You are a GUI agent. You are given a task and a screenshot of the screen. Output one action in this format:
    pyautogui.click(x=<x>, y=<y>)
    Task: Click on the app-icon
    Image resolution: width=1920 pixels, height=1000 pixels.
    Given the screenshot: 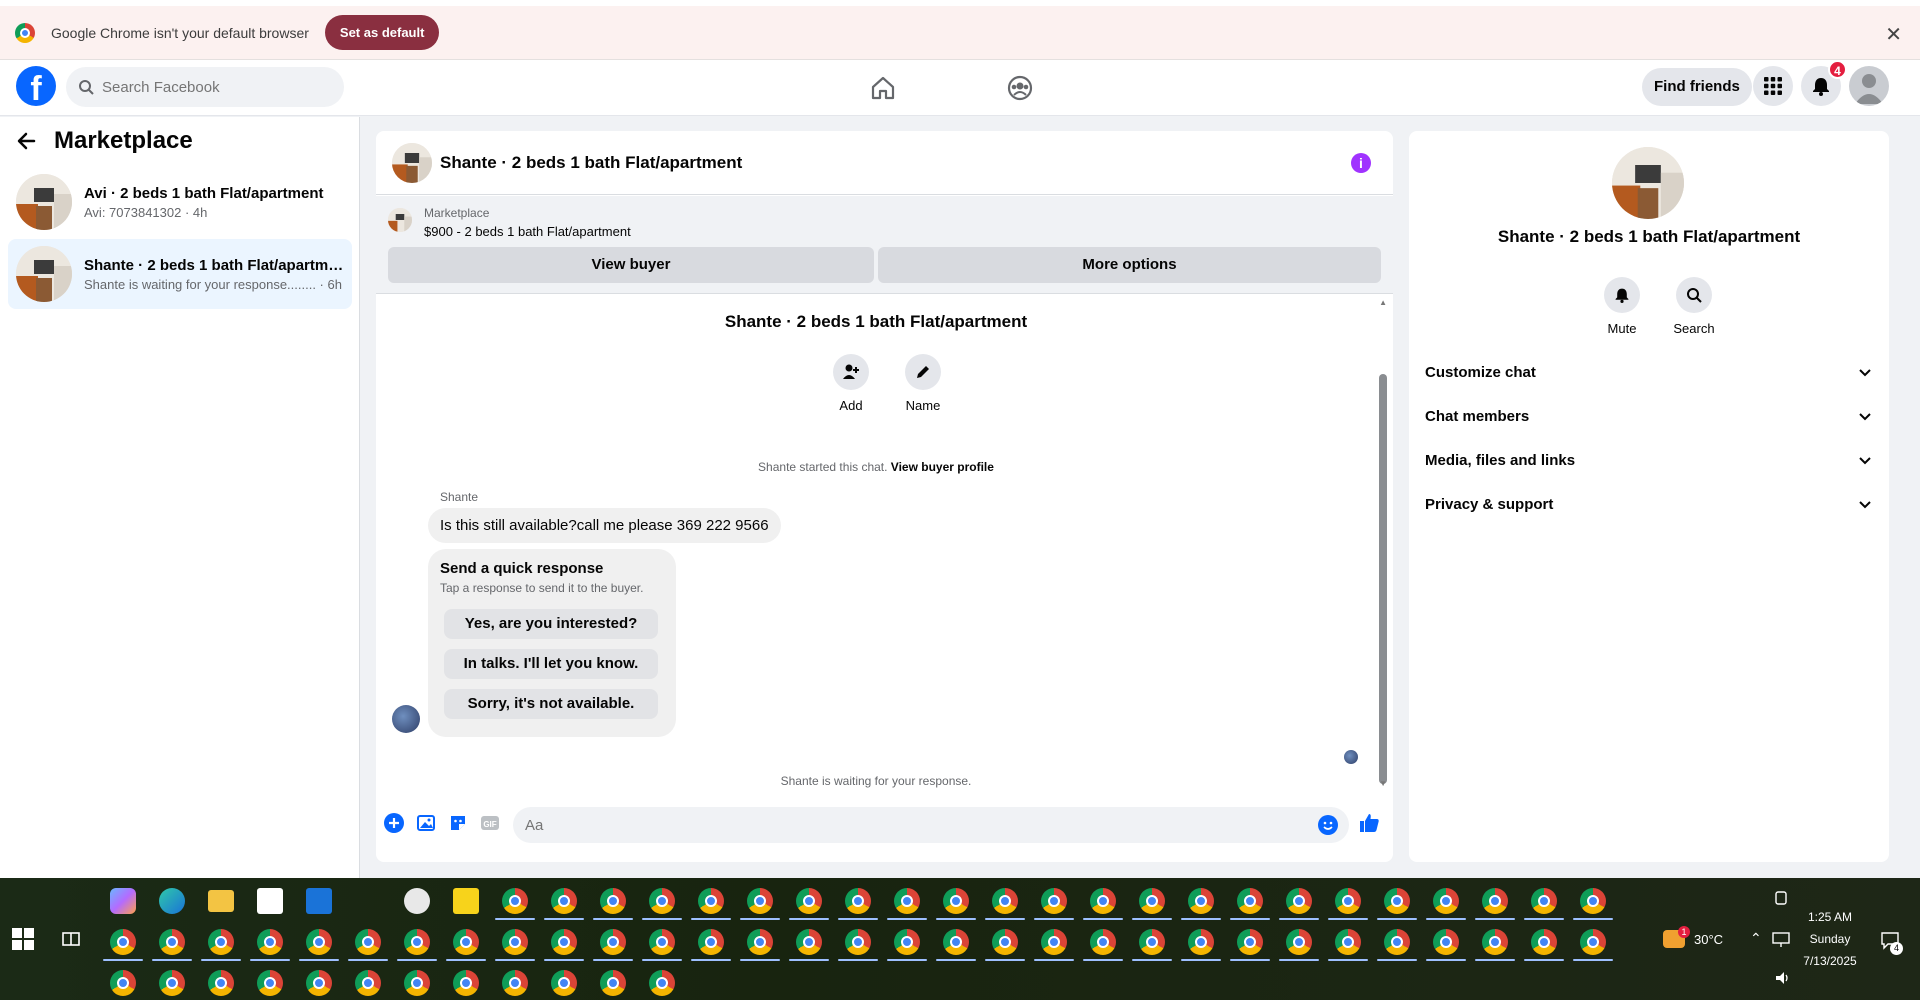 What is the action you would take?
    pyautogui.click(x=417, y=901)
    